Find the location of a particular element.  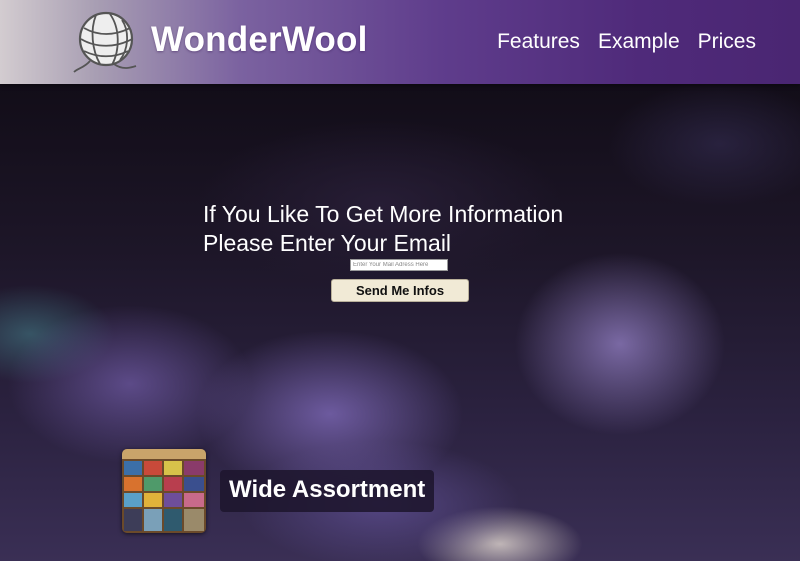

feature-wide-assortment: Wide Assortment is located at coordinates (278, 491).